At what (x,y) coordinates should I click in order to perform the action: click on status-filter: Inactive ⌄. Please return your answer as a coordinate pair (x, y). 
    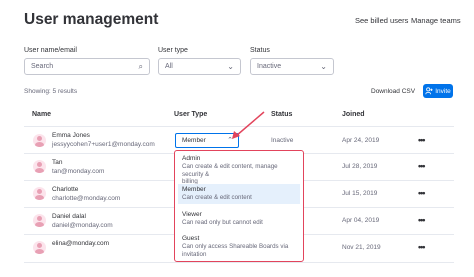
    Looking at the image, I should click on (292, 66).